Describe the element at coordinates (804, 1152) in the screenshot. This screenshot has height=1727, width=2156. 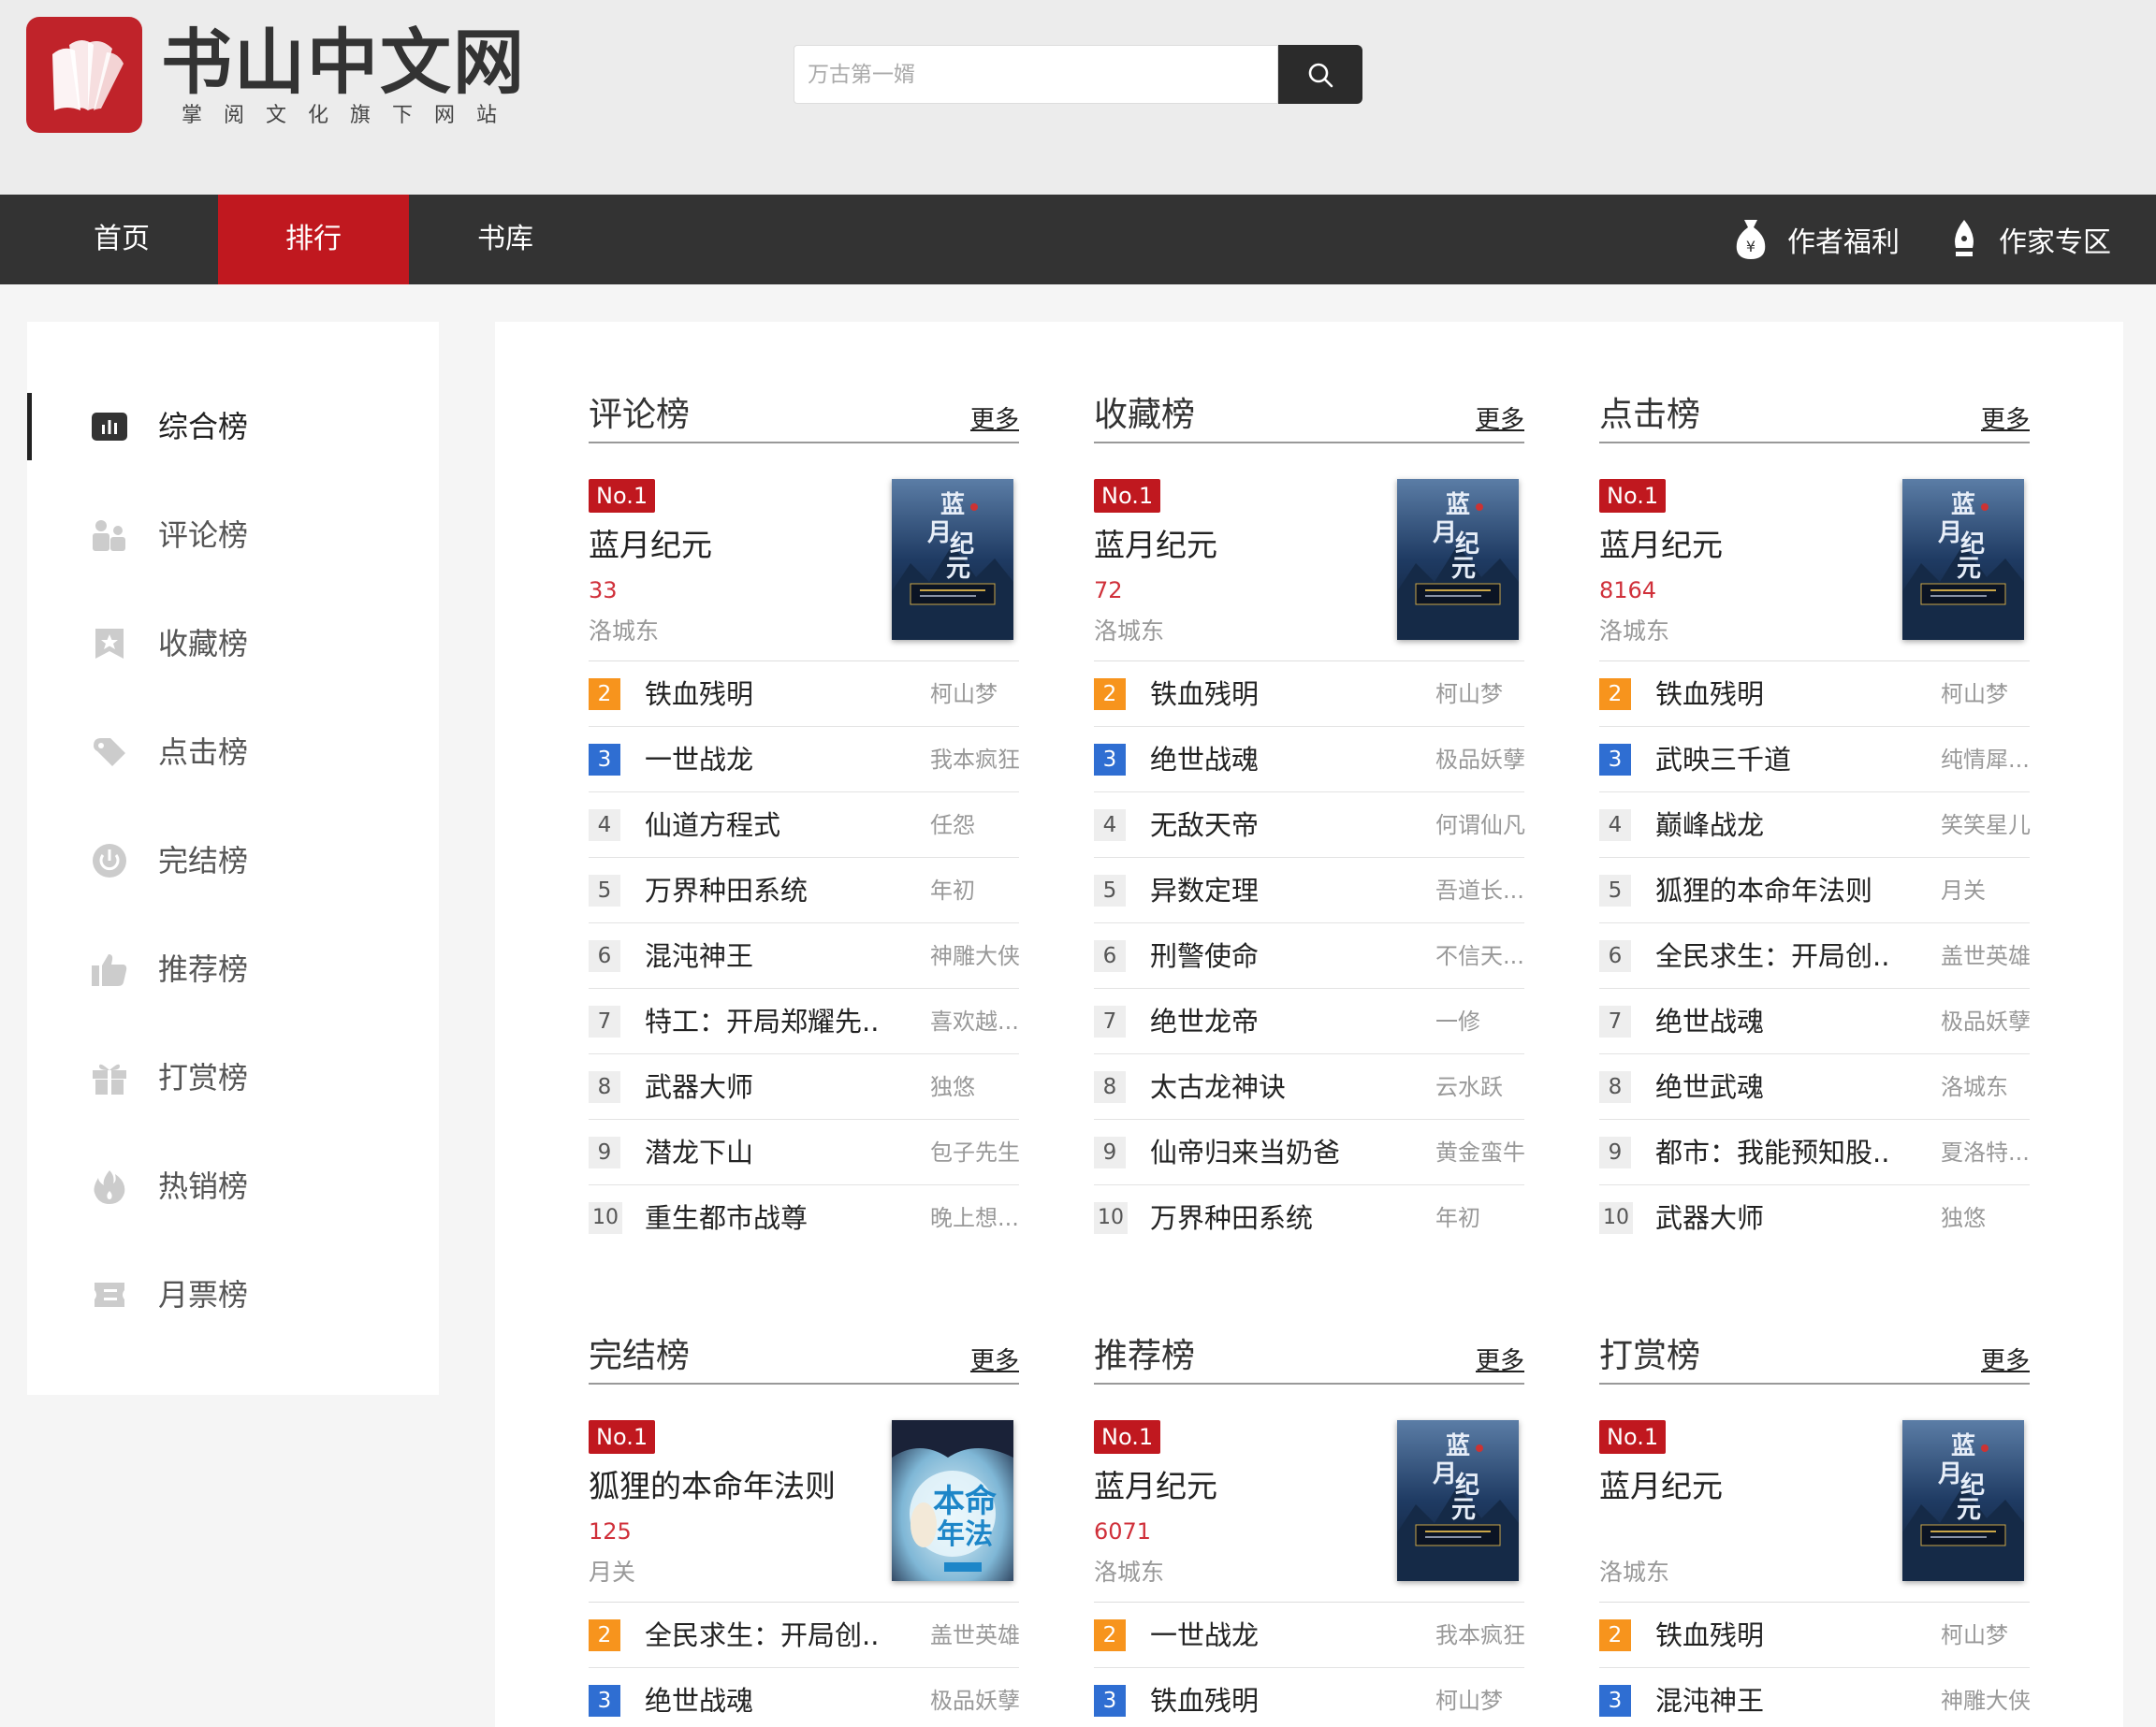
I see `ranking-row: 9 潜龙下山 包子先生` at that location.